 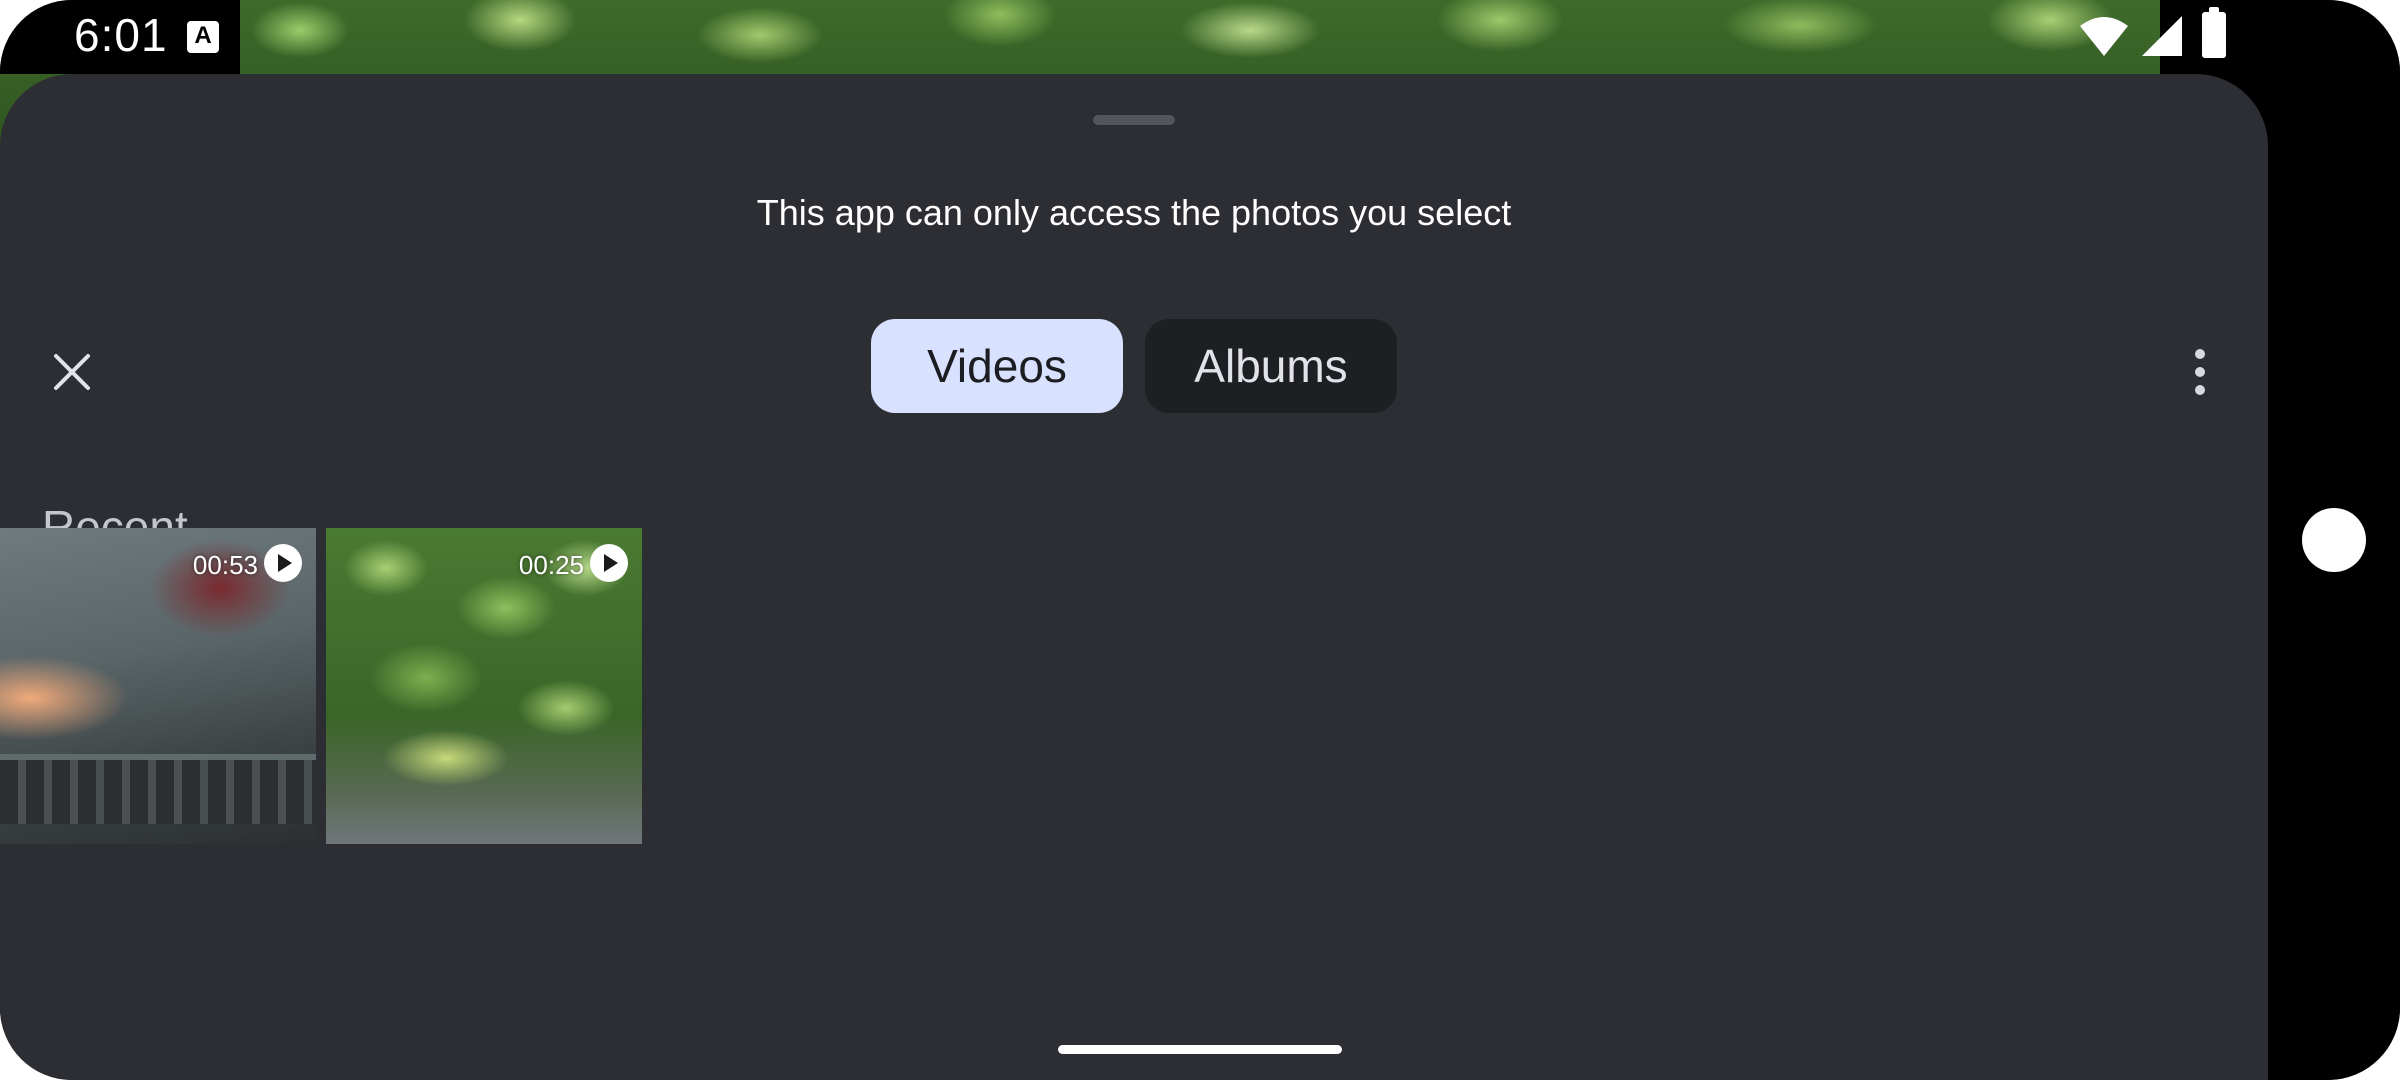 I want to click on video-thumbnail: 00:53, so click(x=158, y=686).